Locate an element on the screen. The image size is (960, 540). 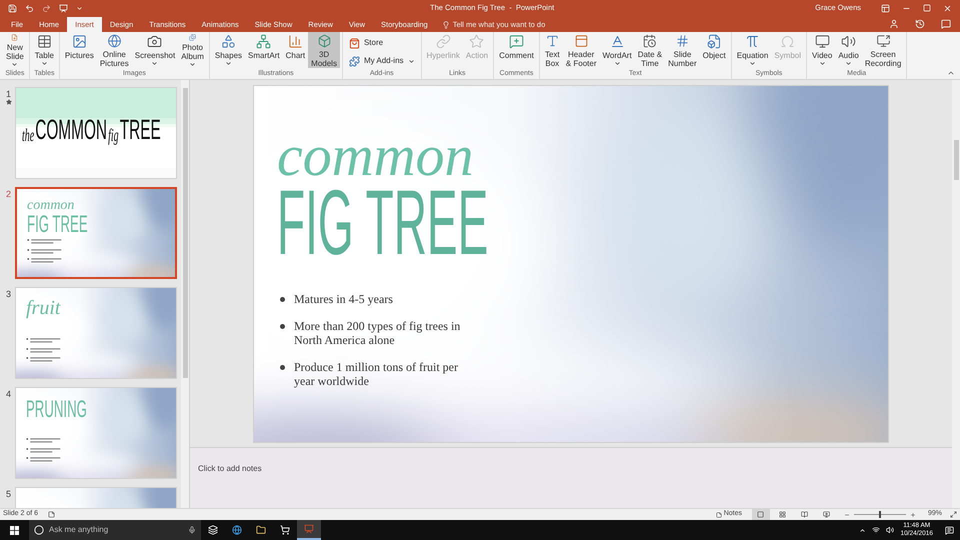
close-icon is located at coordinates (947, 8).